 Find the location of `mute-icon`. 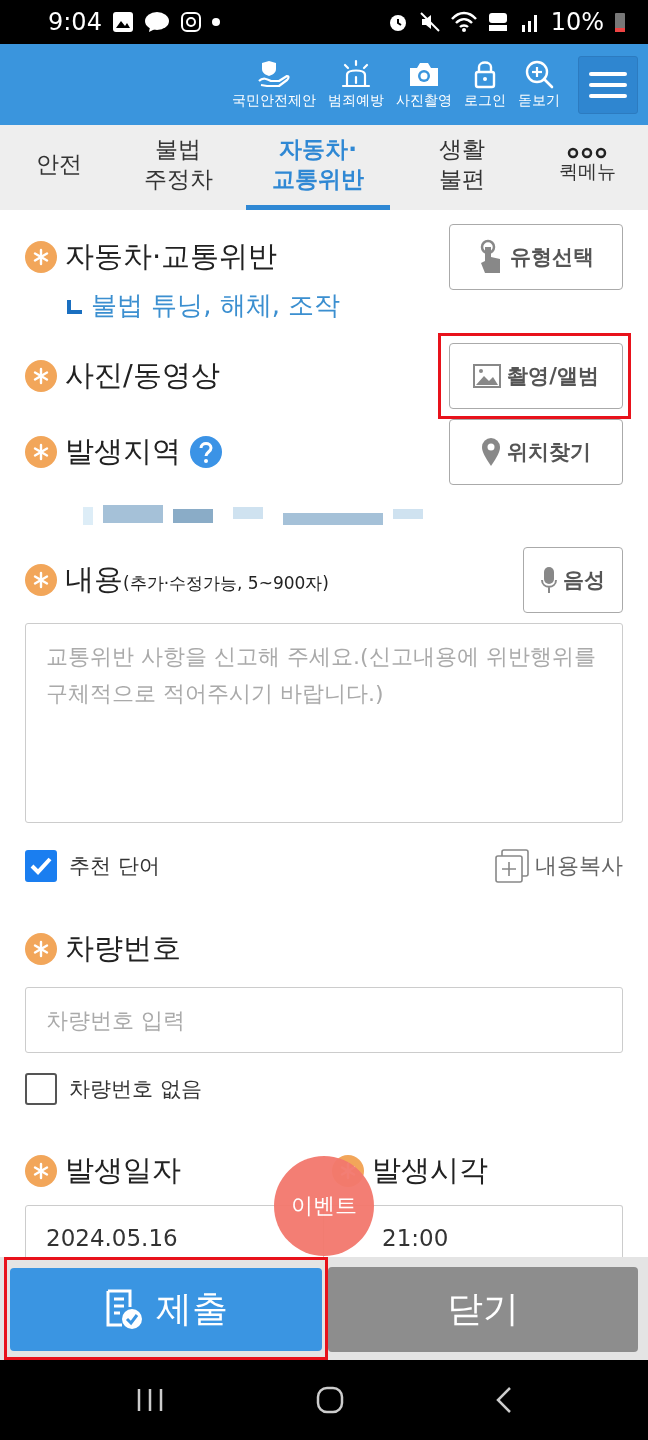

mute-icon is located at coordinates (429, 22).